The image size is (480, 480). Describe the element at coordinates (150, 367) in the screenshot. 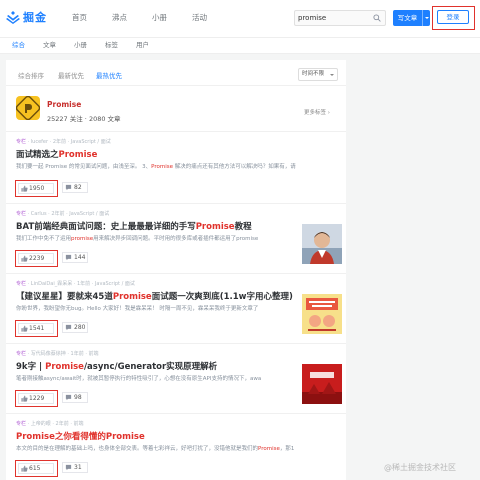

I see `title-text-tail: /async/Generator实现原理解析` at that location.